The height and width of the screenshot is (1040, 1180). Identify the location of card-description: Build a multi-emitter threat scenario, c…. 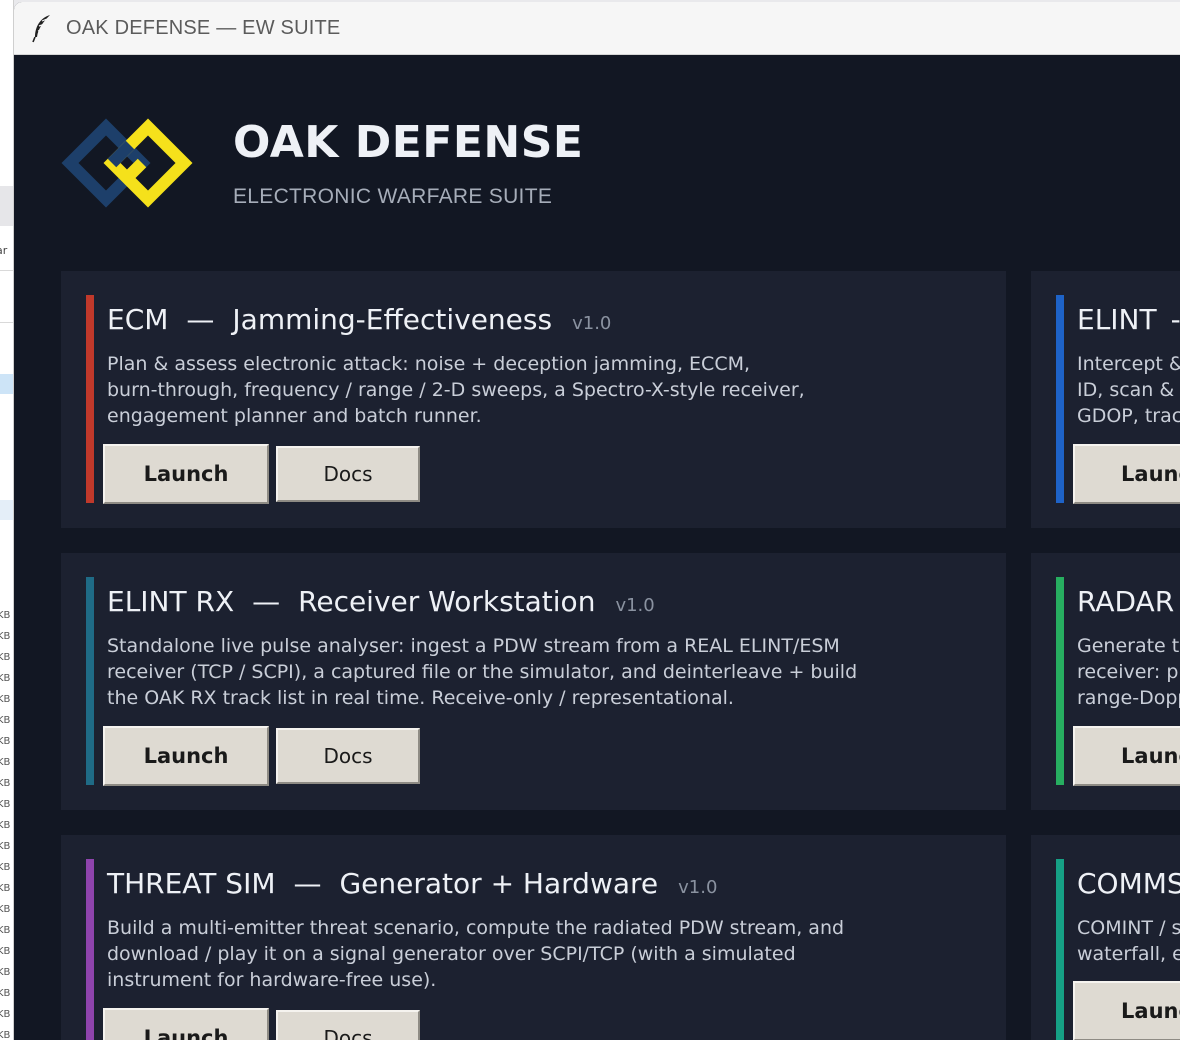
(476, 954).